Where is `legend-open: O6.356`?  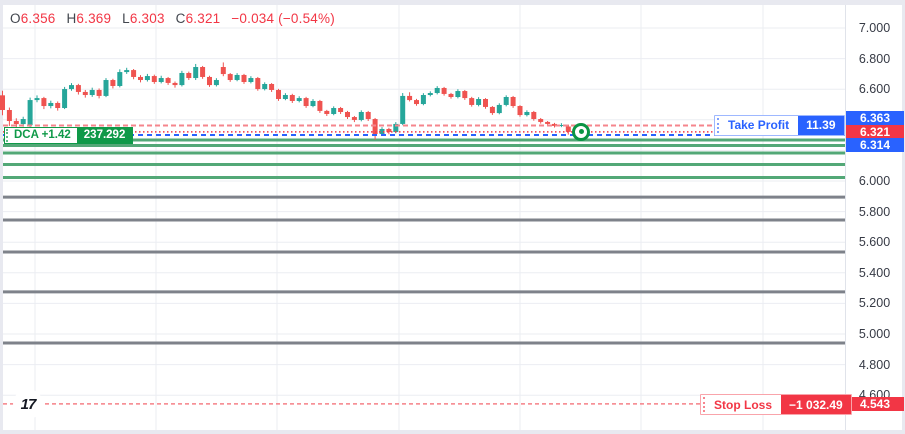 legend-open: O6.356 is located at coordinates (33, 18).